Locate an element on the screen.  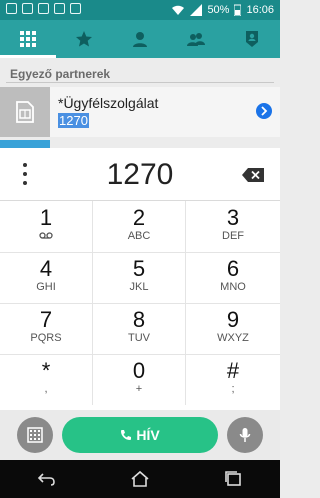
email-icon is located at coordinates (43, 8).